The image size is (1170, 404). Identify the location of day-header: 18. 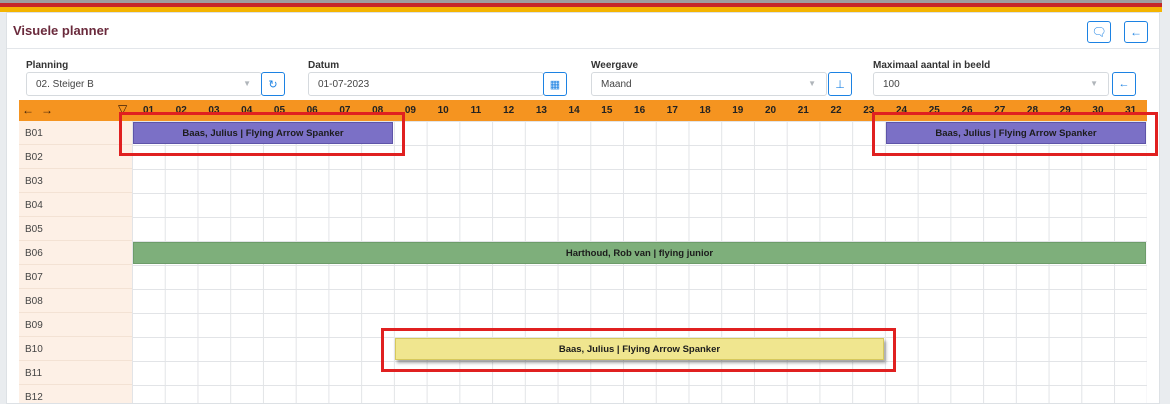
(705, 110).